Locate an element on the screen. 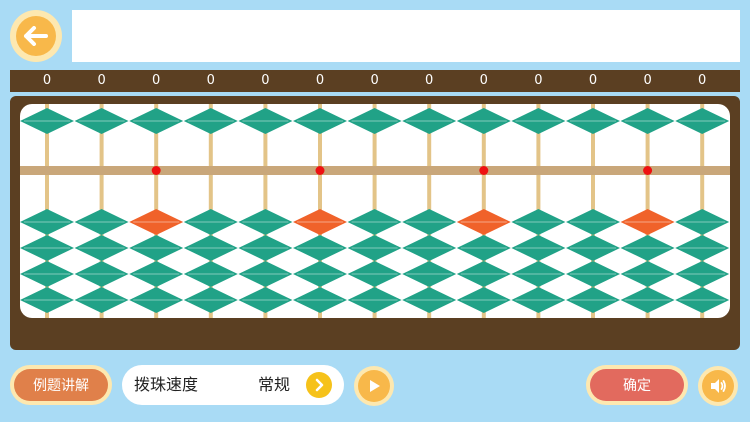  sound-button is located at coordinates (718, 386).